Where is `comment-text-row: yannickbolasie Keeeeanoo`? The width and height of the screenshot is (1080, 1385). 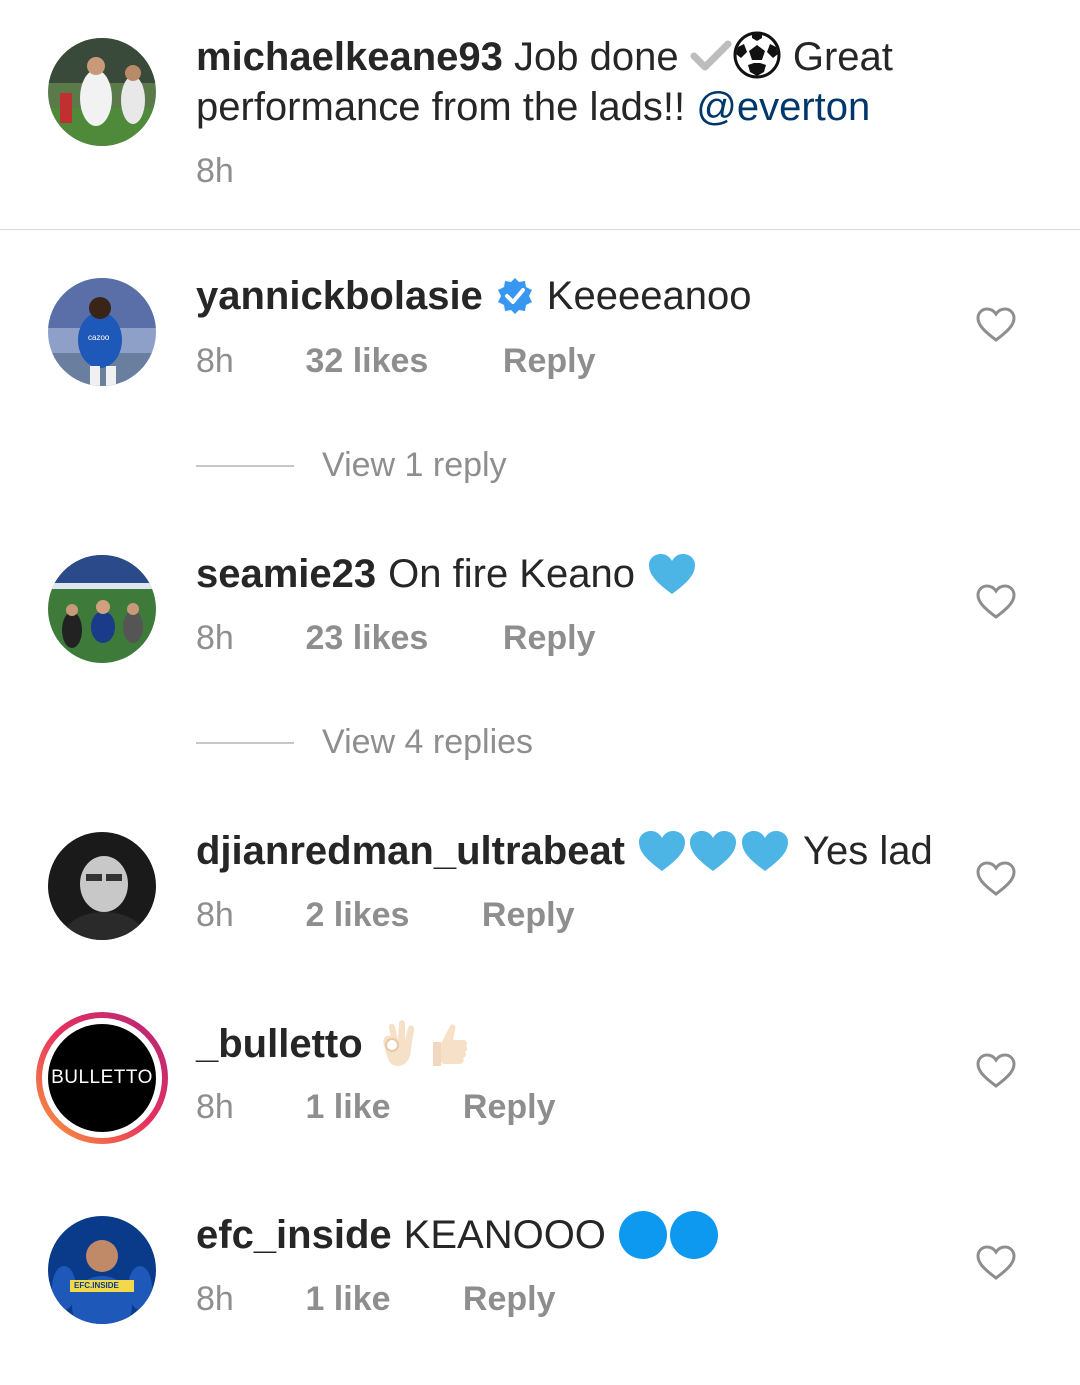 comment-text-row: yannickbolasie Keeeeanoo is located at coordinates (473, 296).